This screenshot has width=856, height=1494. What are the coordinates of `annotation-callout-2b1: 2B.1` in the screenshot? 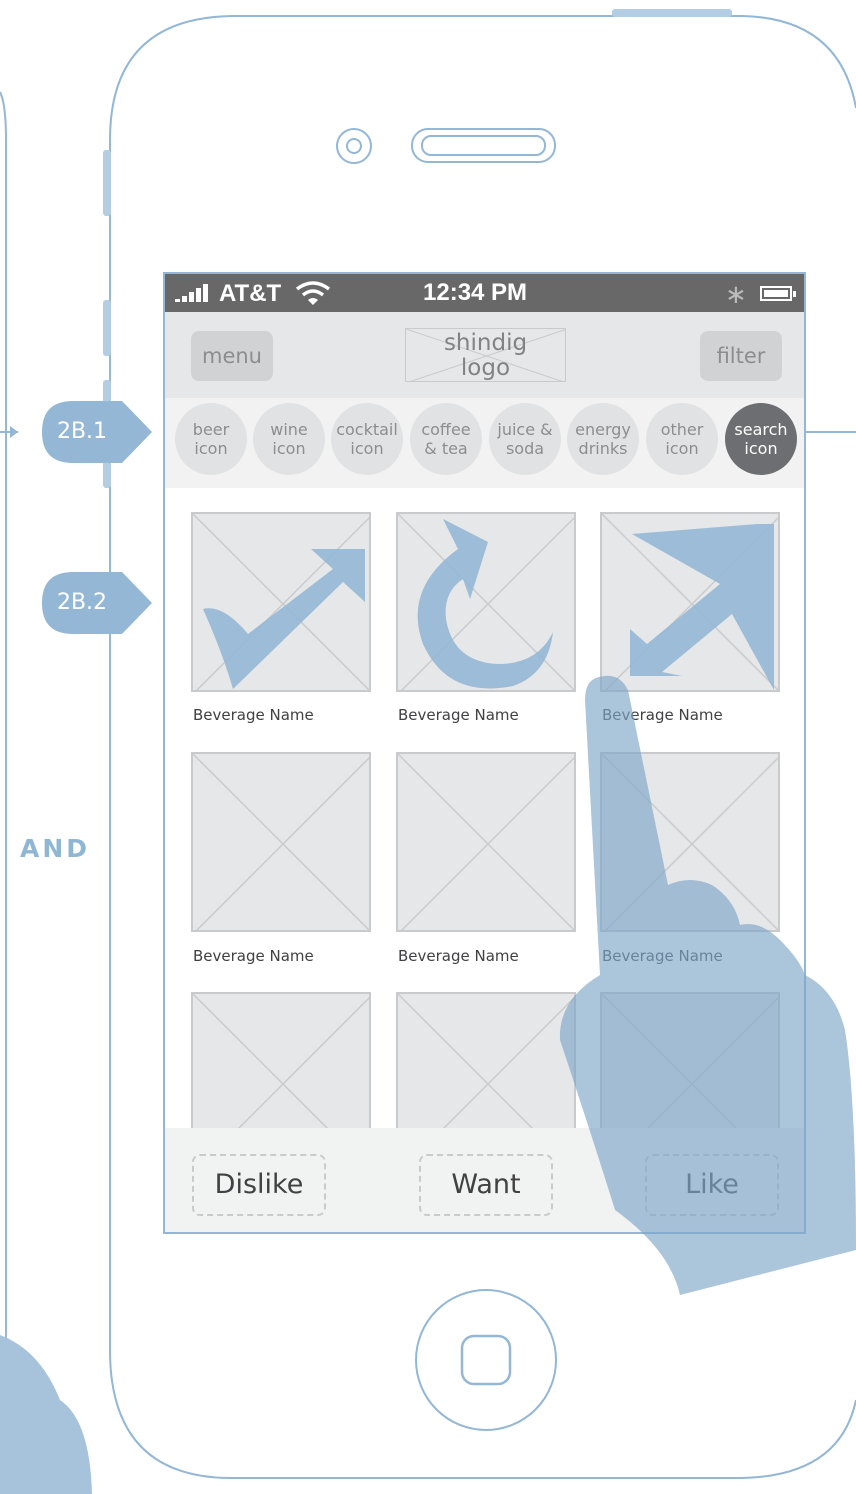 It's located at (97, 432).